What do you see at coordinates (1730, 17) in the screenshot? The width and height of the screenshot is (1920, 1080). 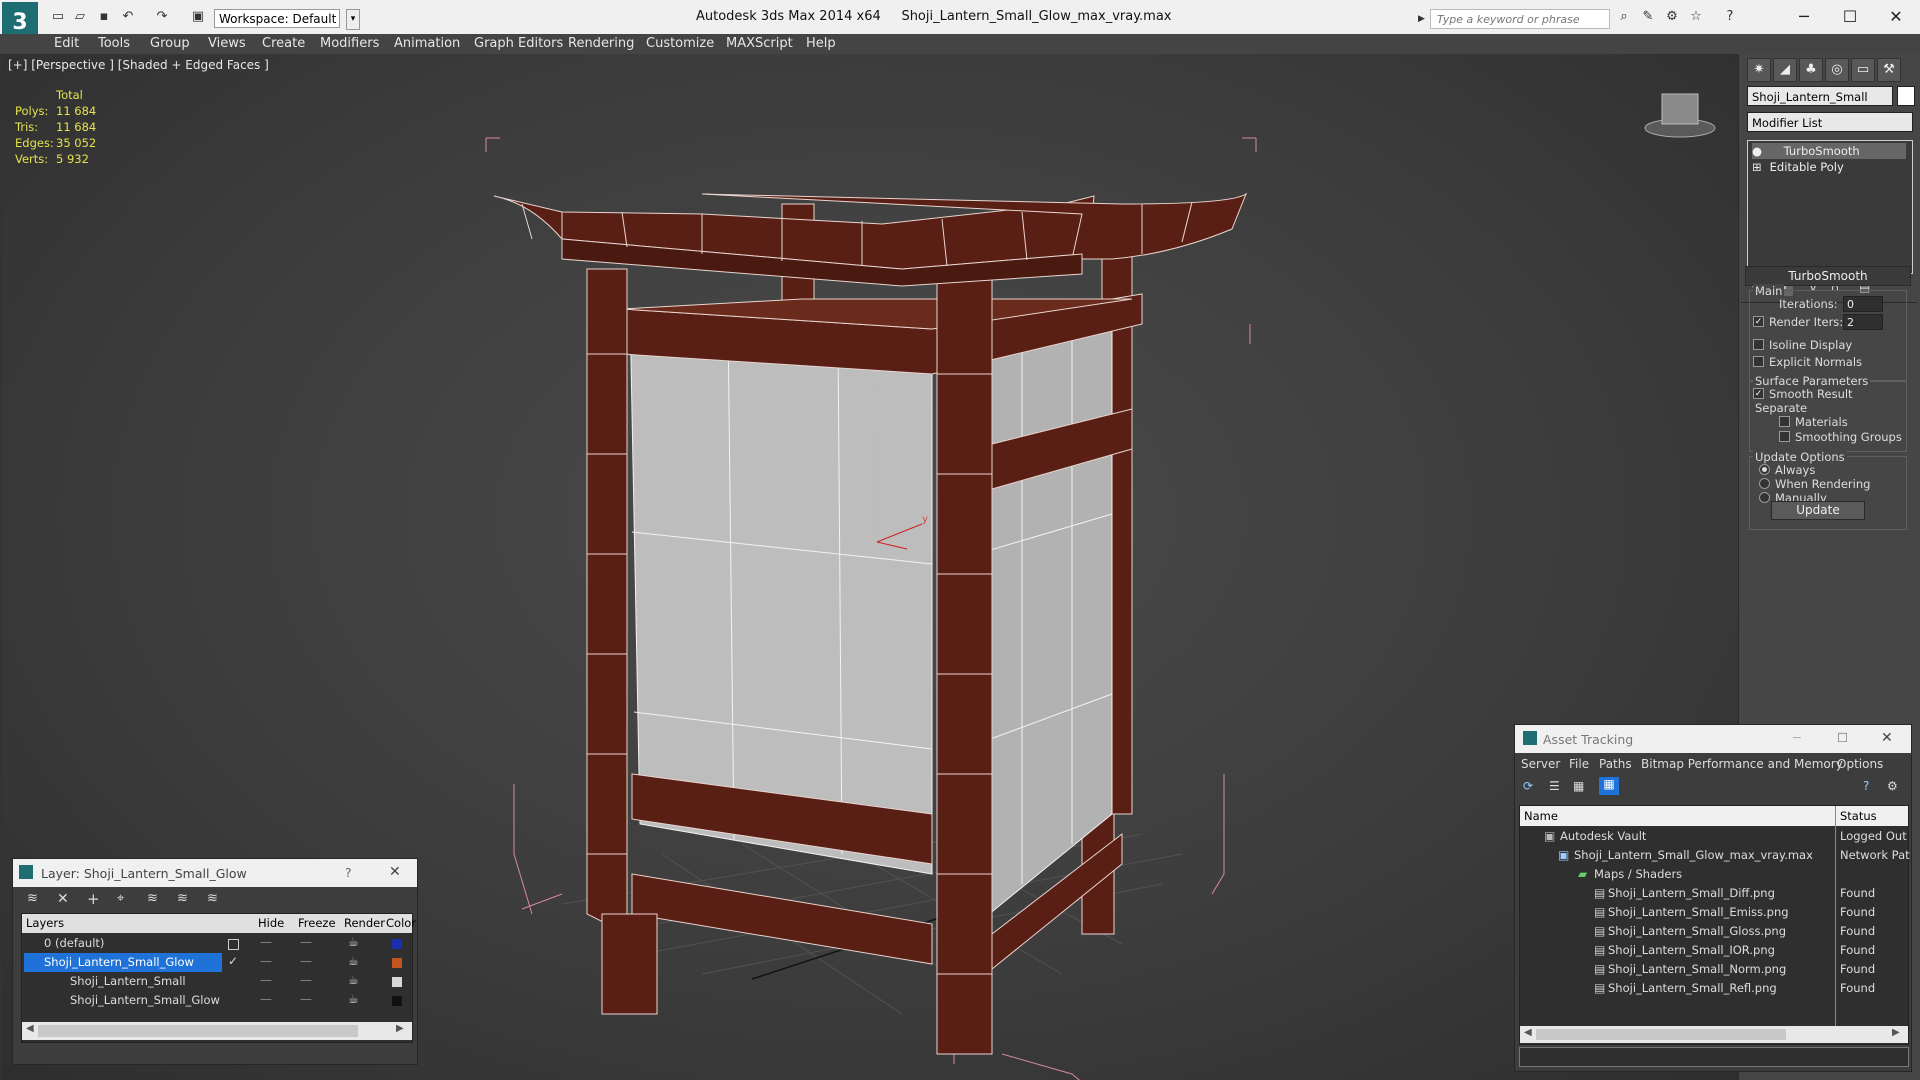 I see `help-icon: ?` at bounding box center [1730, 17].